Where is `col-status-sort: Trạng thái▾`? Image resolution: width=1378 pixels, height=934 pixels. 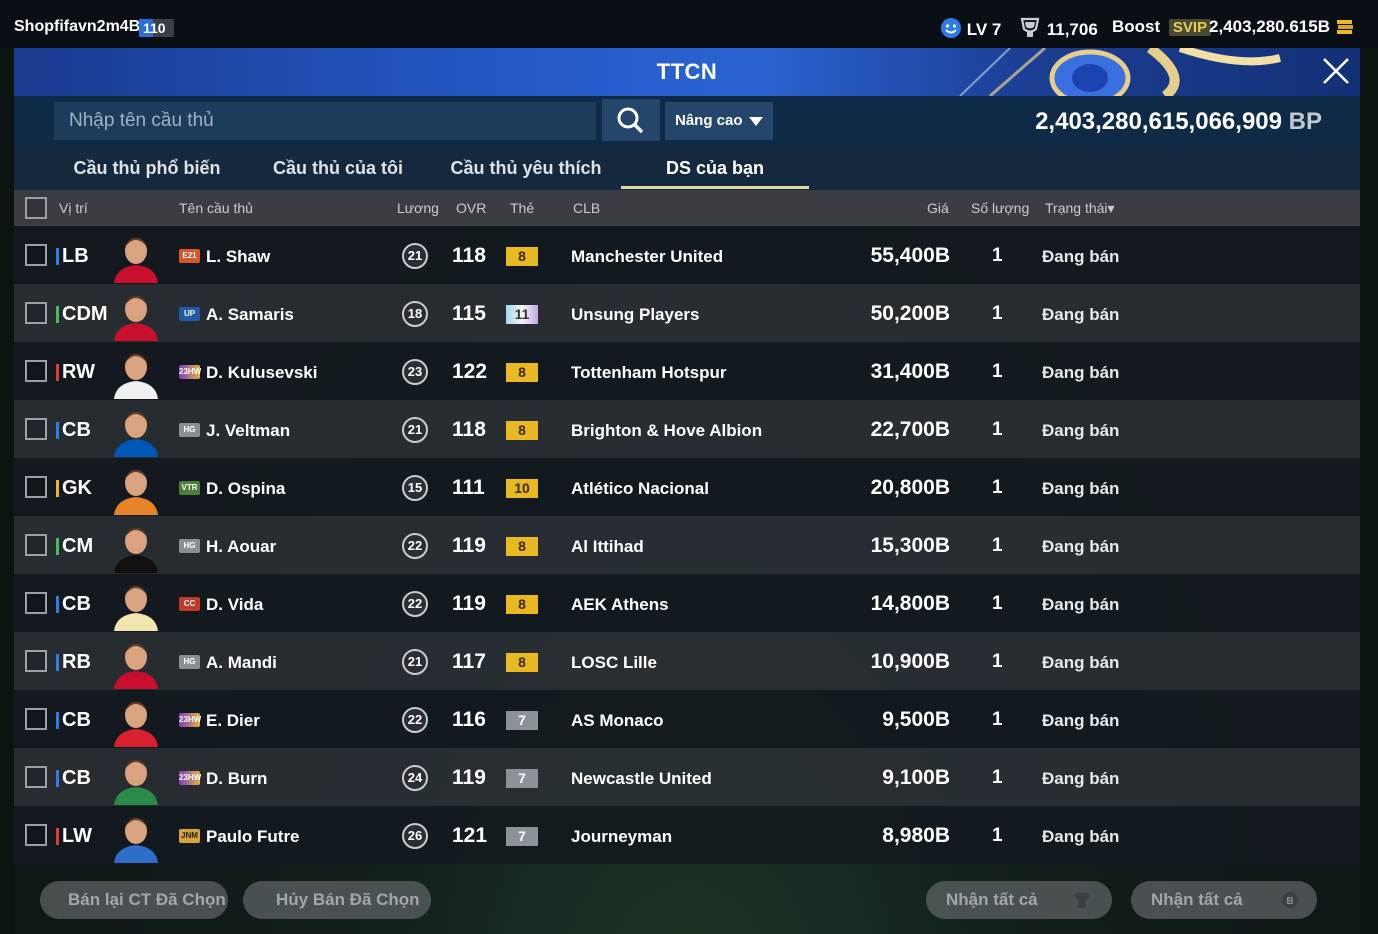 col-status-sort: Trạng thái▾ is located at coordinates (1080, 208).